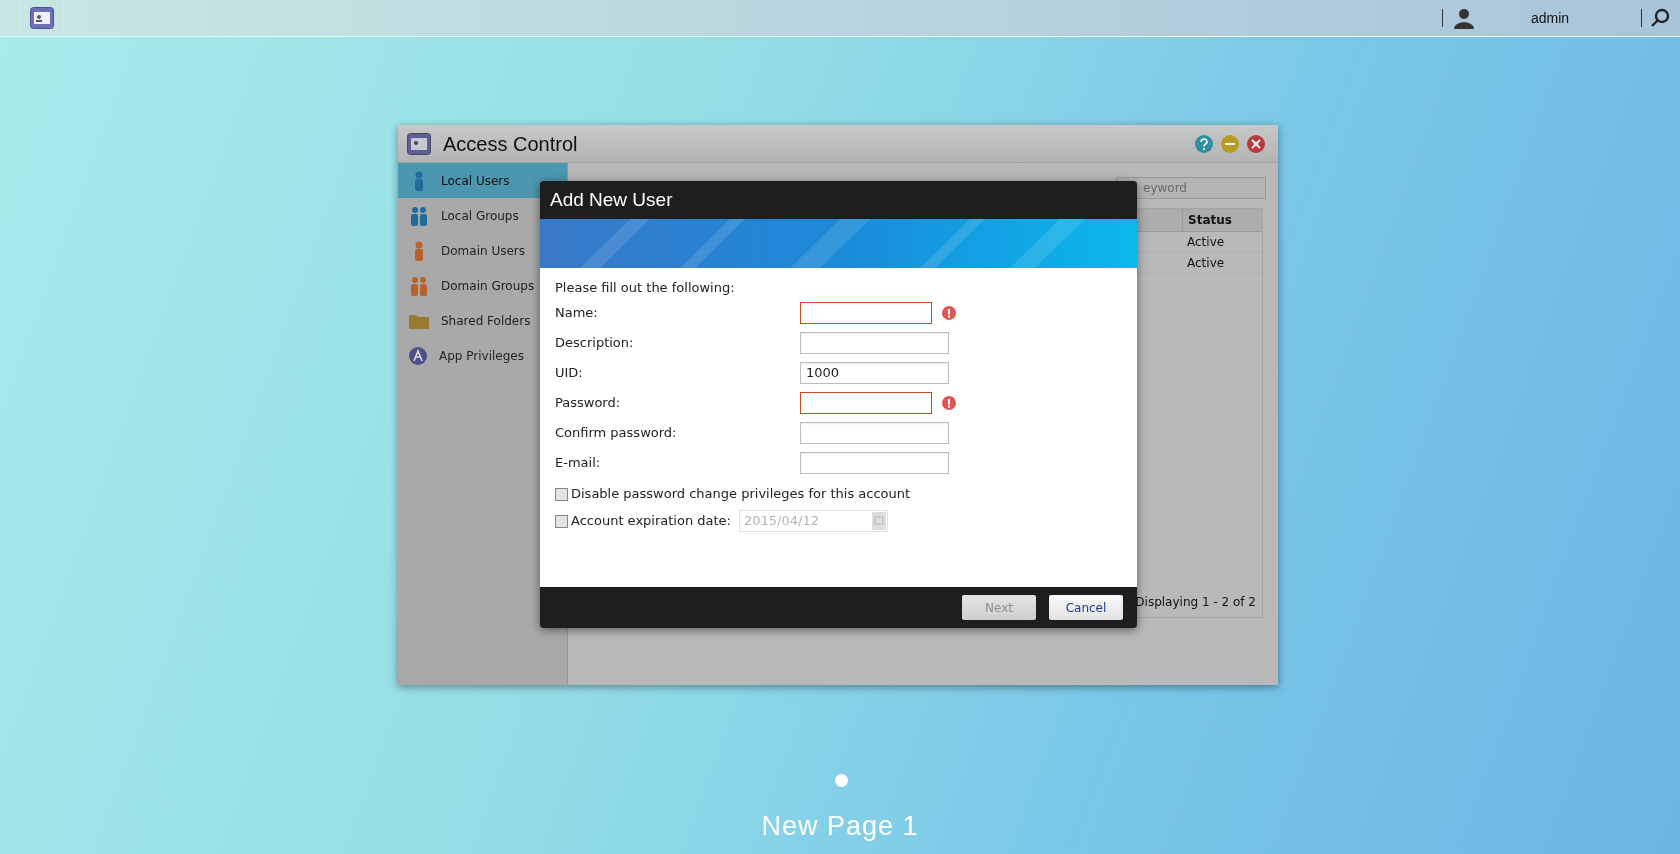 The image size is (1680, 854). I want to click on field-label: UID:, so click(569, 373).